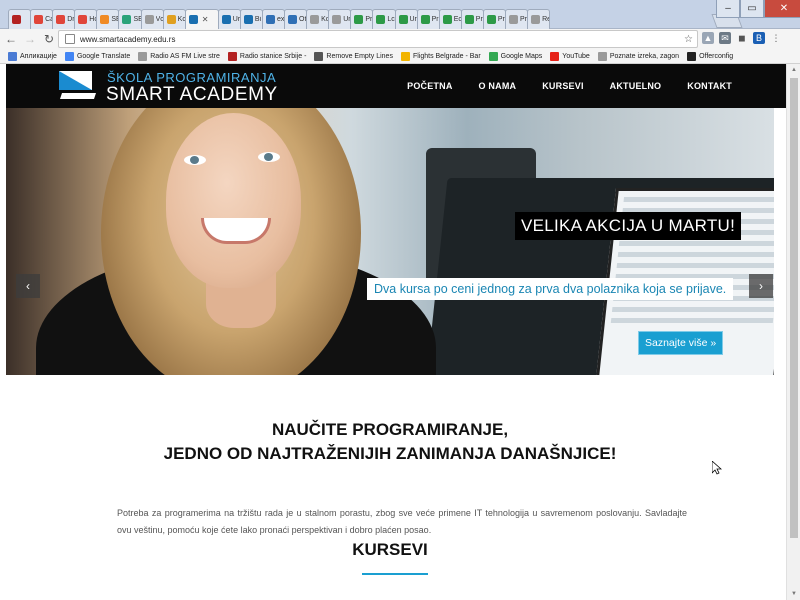  What do you see at coordinates (353, 56) in the screenshot?
I see `bookmark-item: Remove Empty Lines` at bounding box center [353, 56].